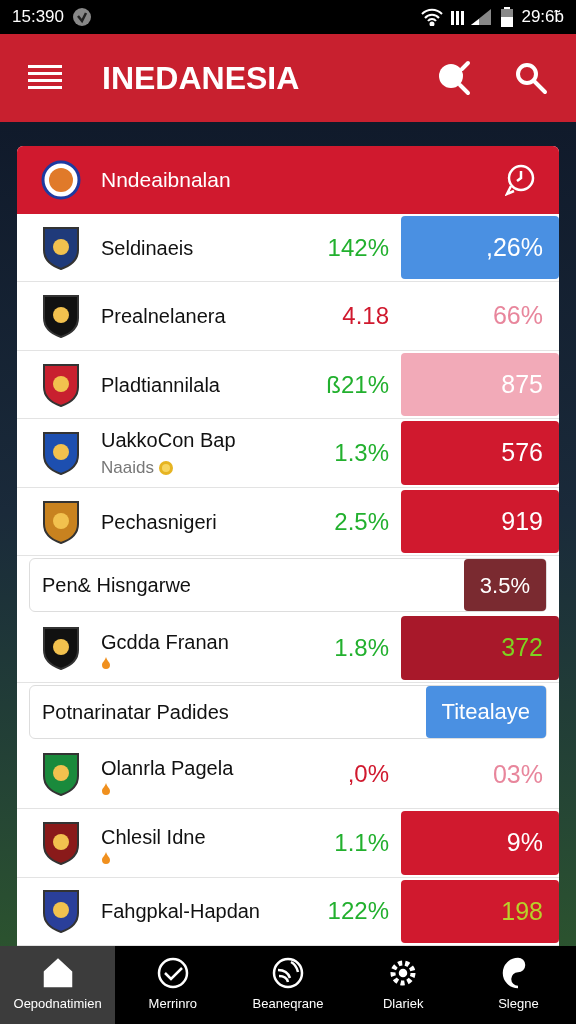  What do you see at coordinates (288, 522) in the screenshot?
I see `team-row: Pechasnigeri 2.5% 919` at bounding box center [288, 522].